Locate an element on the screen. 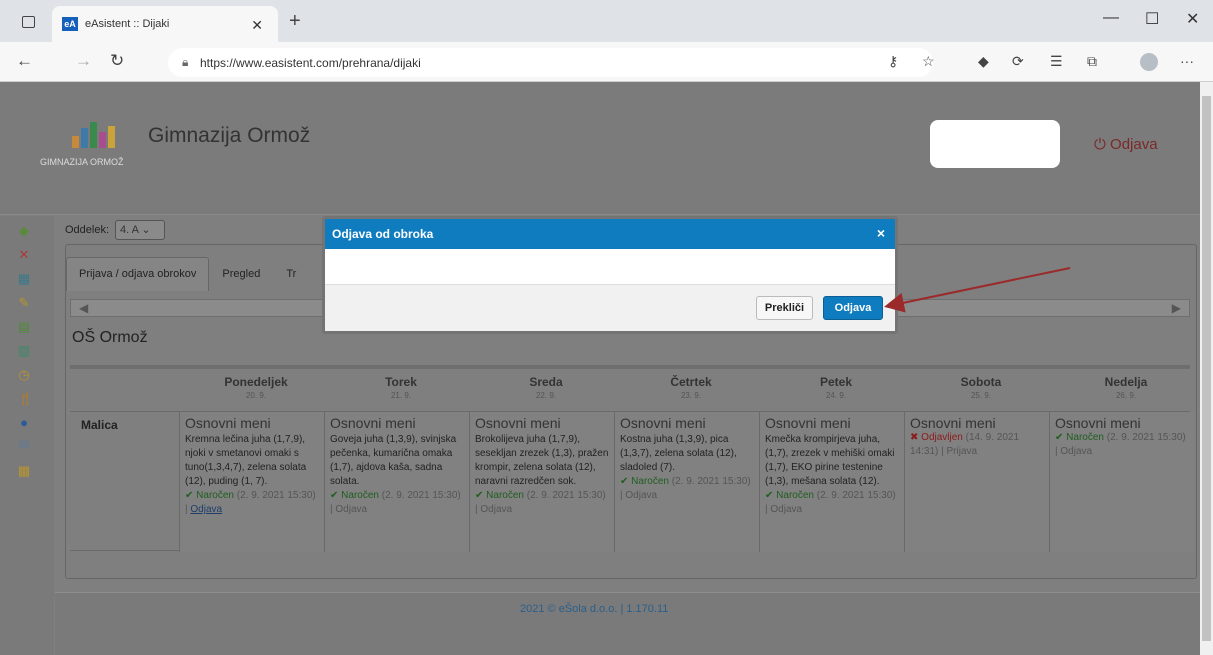  reload-icon: ↻ is located at coordinates (117, 61).